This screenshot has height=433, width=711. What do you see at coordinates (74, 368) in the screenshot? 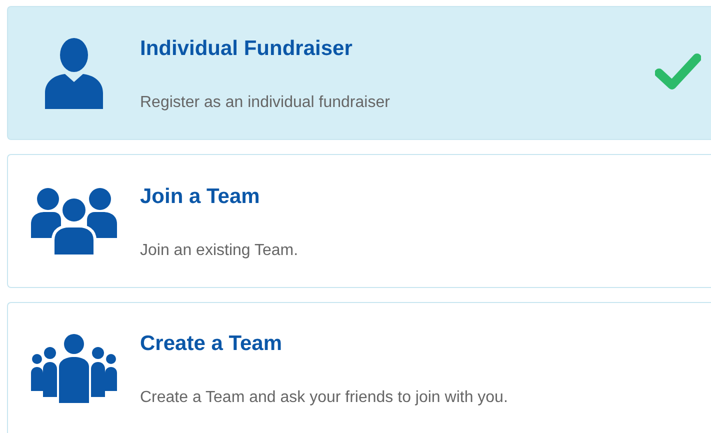
I see `crowd-icon` at bounding box center [74, 368].